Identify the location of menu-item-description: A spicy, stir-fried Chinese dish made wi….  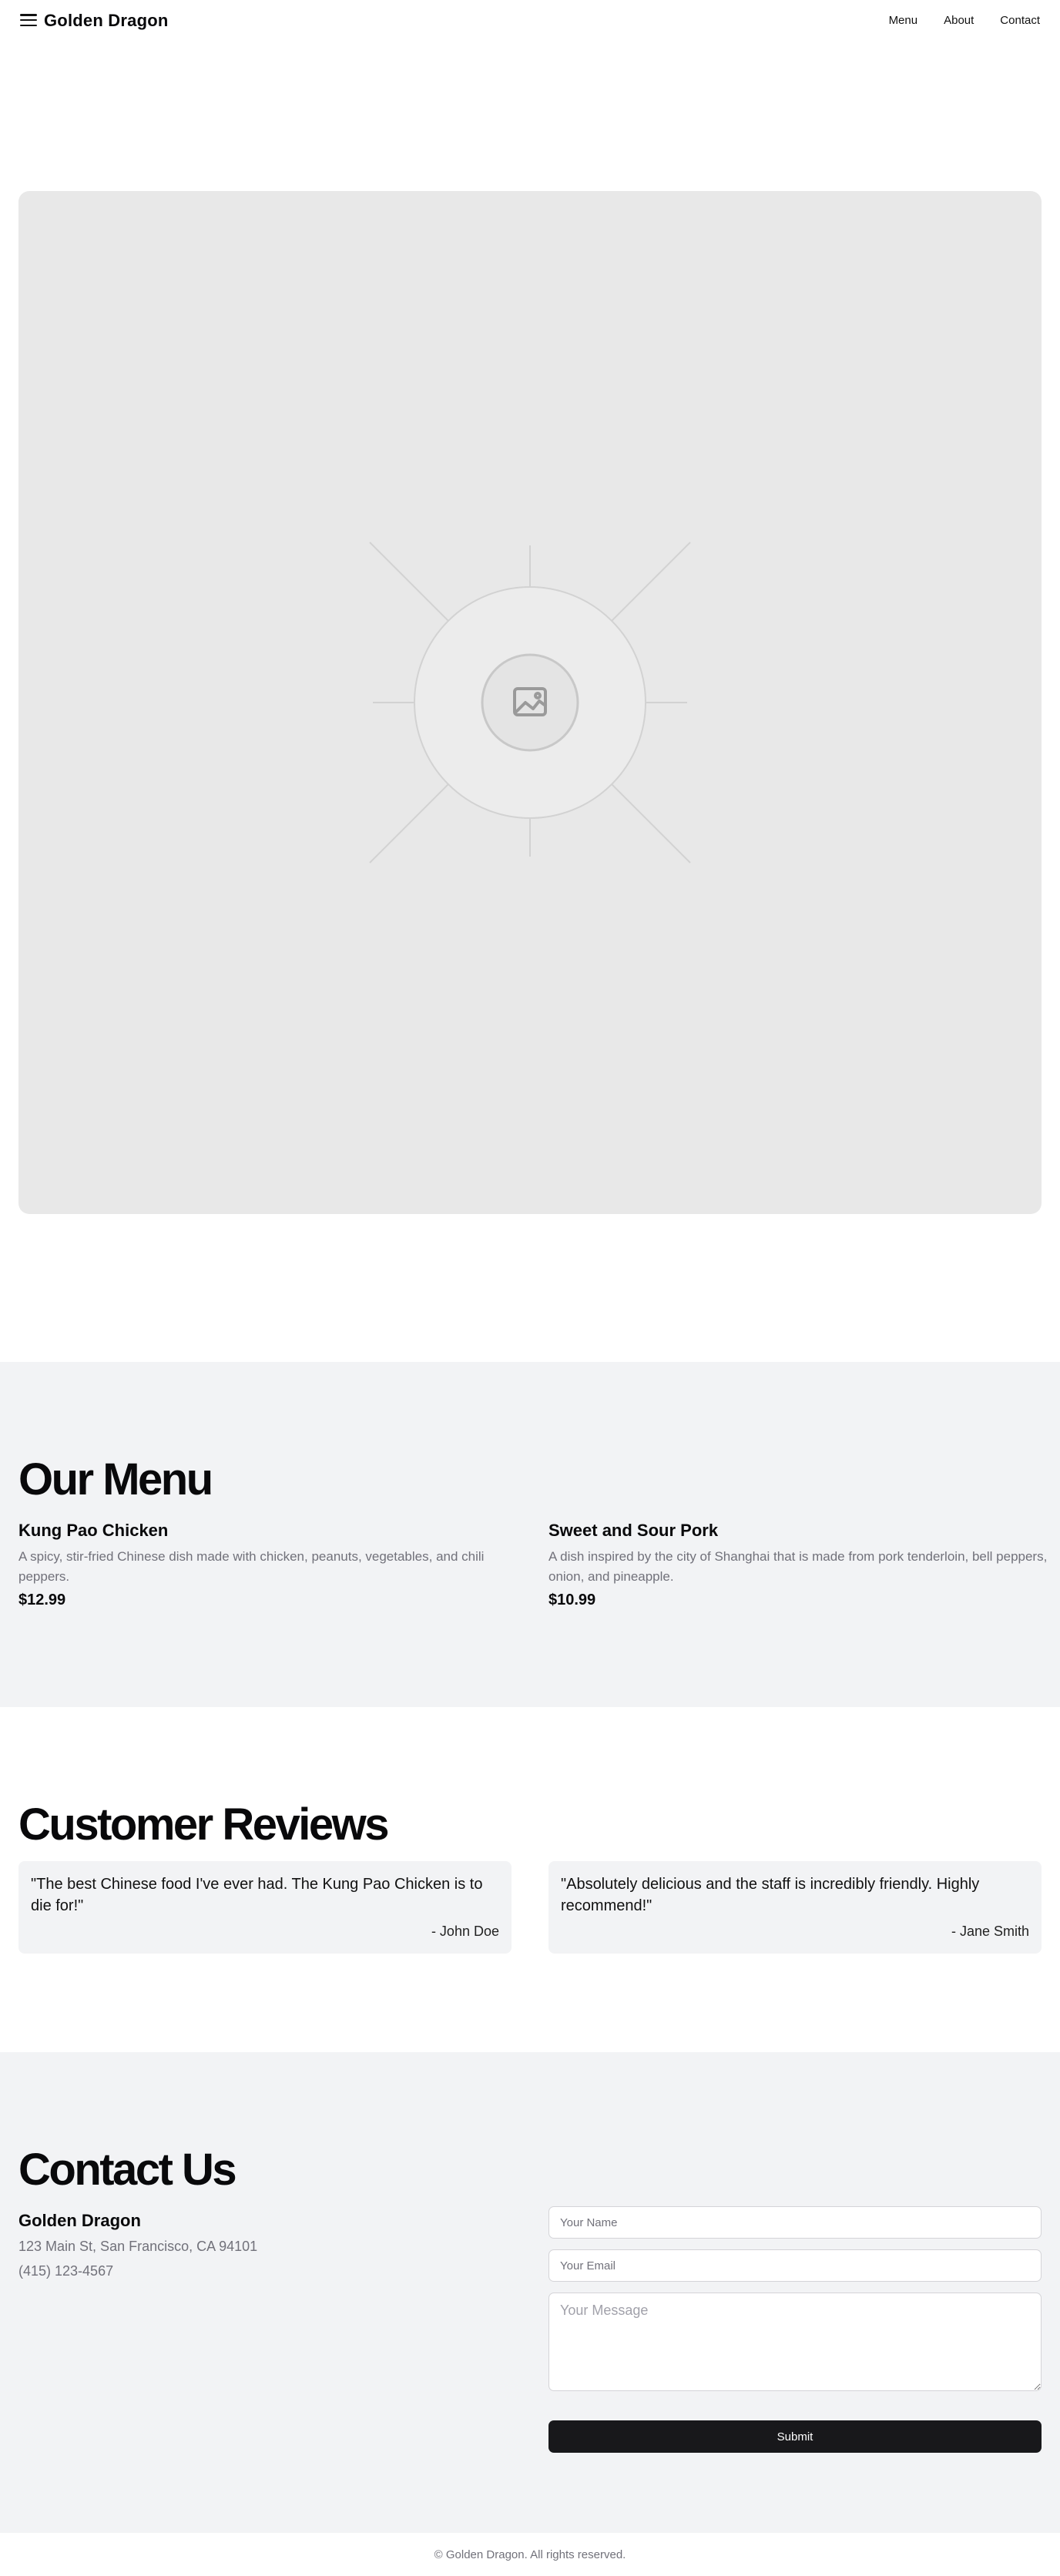
(251, 1566).